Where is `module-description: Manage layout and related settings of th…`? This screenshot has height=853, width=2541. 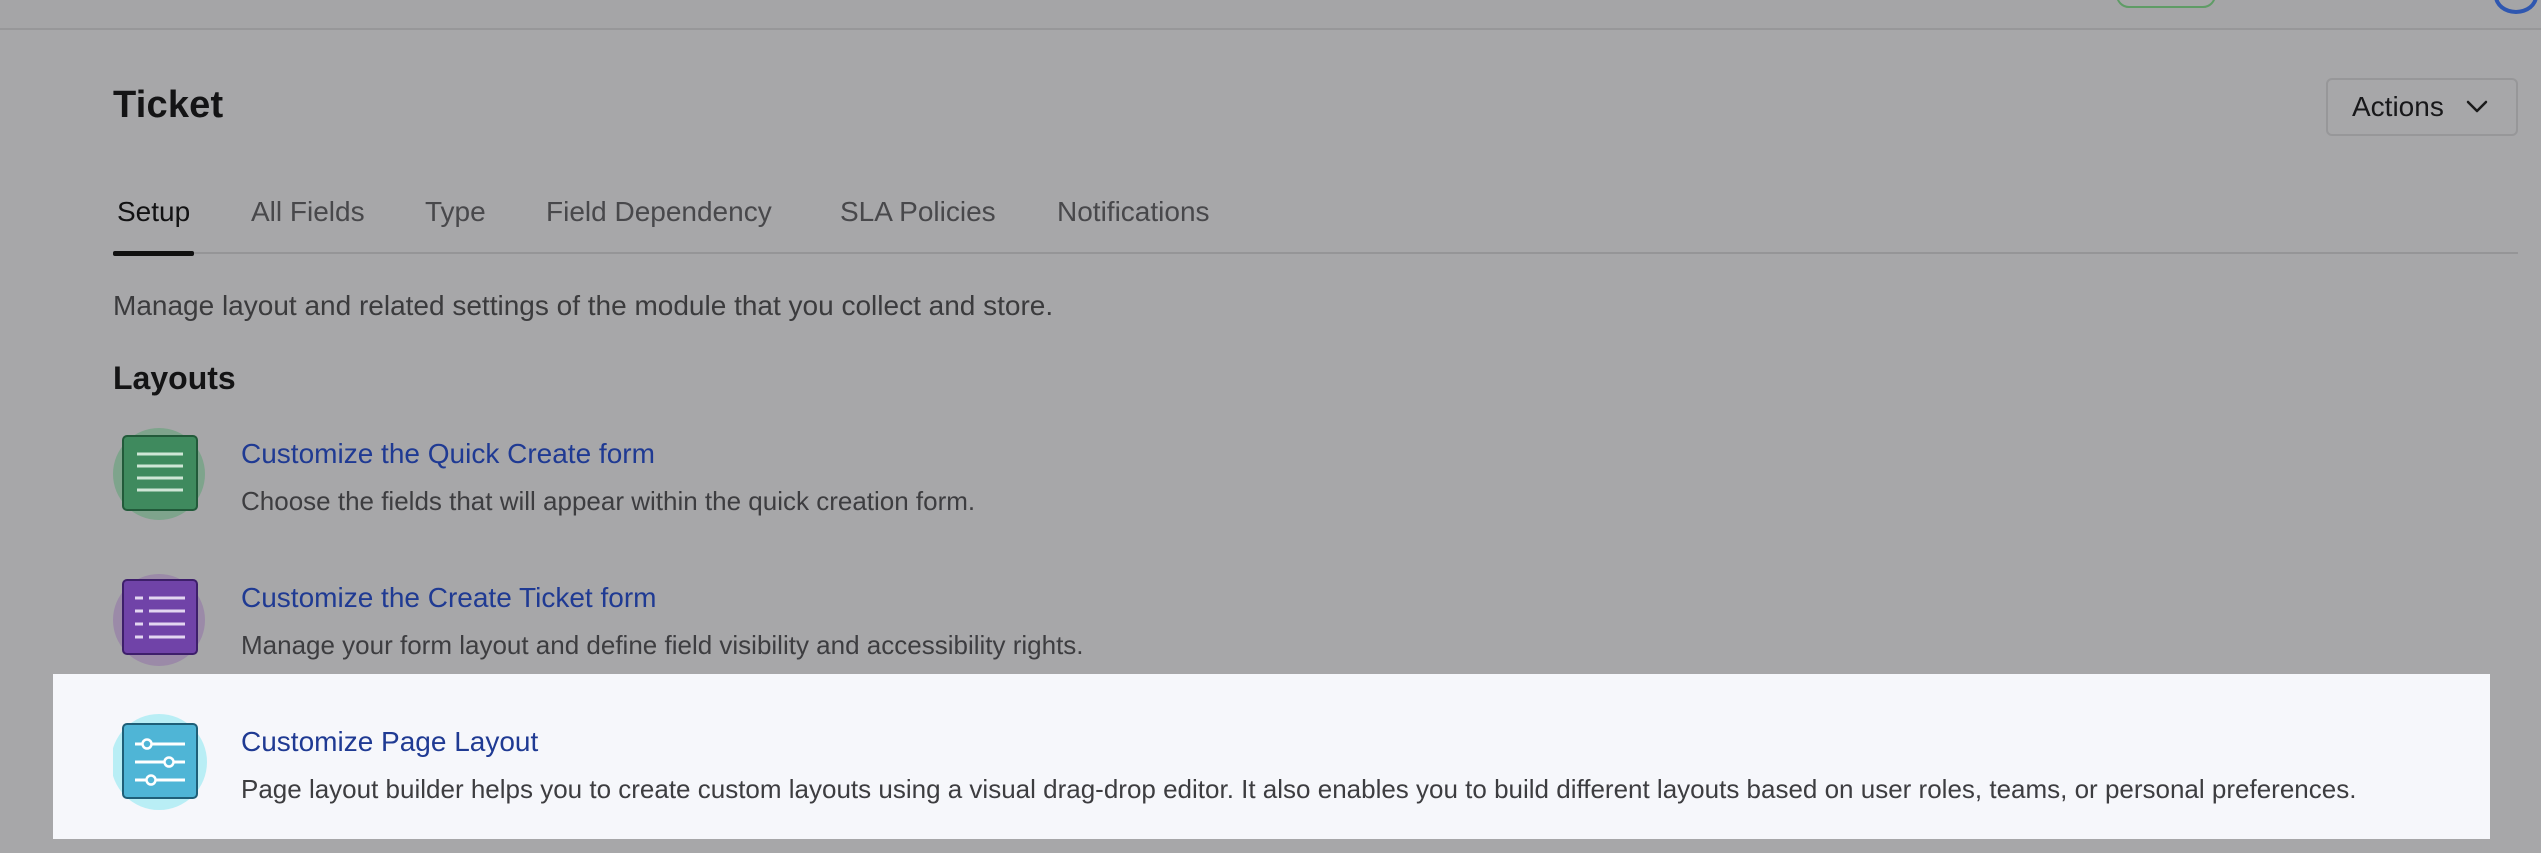
module-description: Manage layout and related settings of th… is located at coordinates (583, 305).